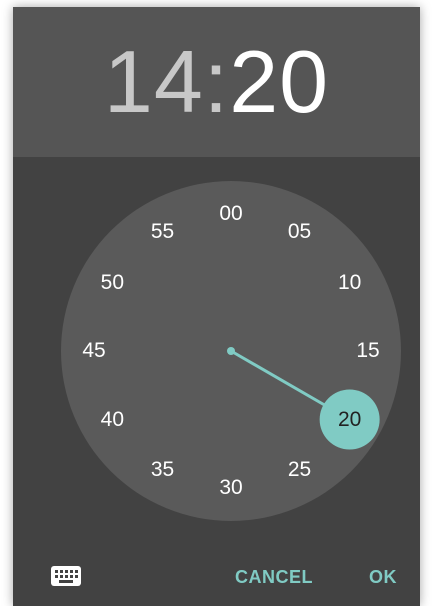  I want to click on minute-display: 20, so click(279, 82).